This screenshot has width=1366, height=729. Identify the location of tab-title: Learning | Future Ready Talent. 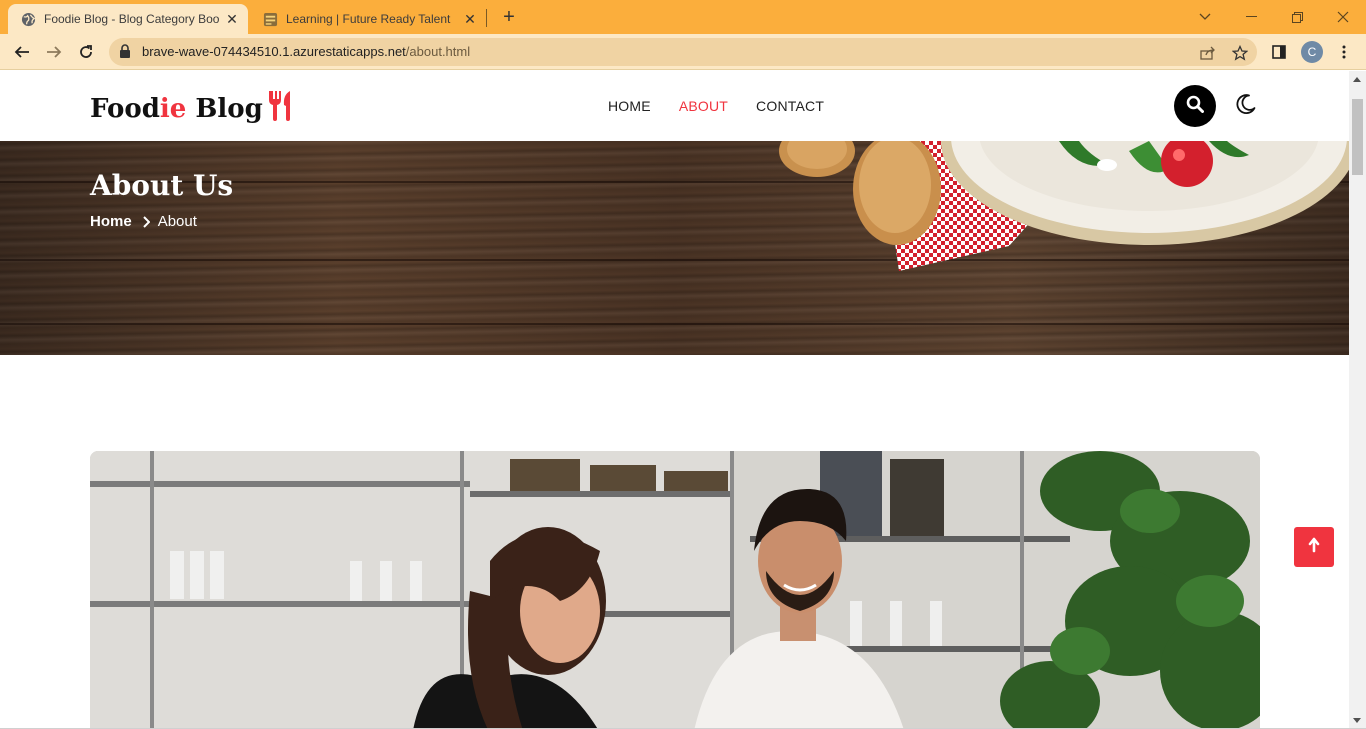
(368, 19).